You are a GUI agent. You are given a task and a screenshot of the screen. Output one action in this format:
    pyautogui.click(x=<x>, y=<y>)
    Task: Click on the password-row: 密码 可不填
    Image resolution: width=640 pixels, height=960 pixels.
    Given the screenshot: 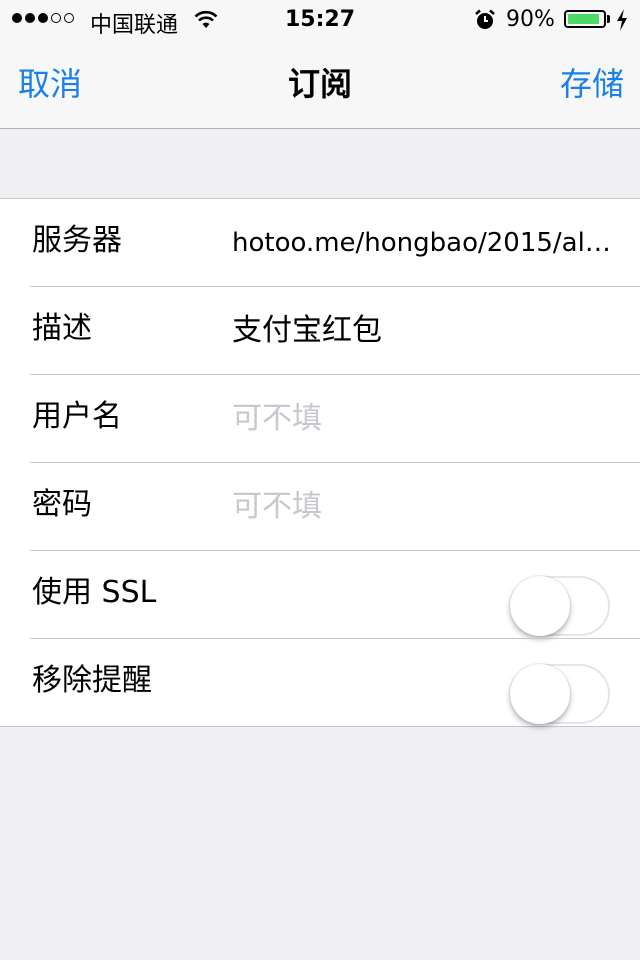 What is the action you would take?
    pyautogui.click(x=320, y=507)
    